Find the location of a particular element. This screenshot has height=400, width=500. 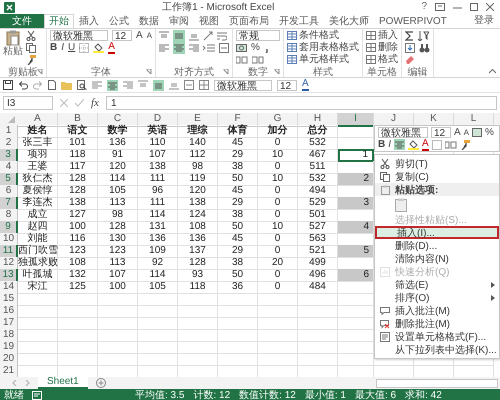

group-label: 单元格 is located at coordinates (382, 72).